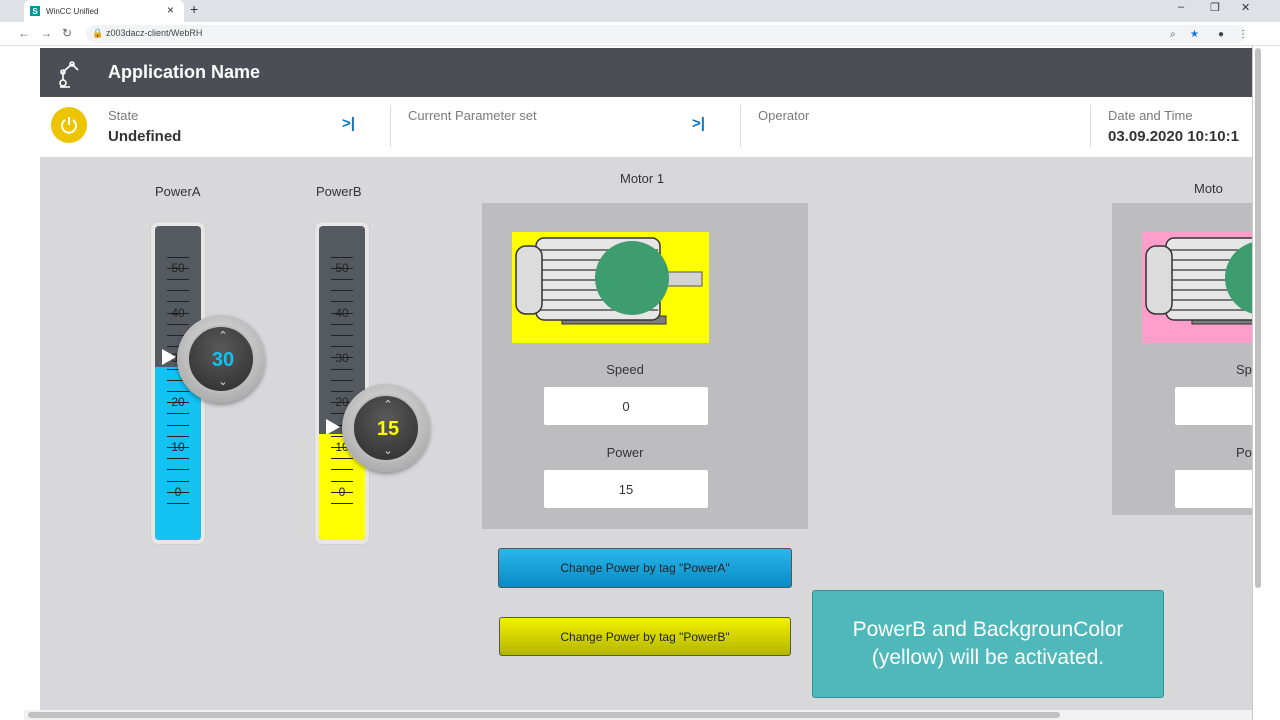  I want to click on restore-icon: ❐, so click(1215, 7).